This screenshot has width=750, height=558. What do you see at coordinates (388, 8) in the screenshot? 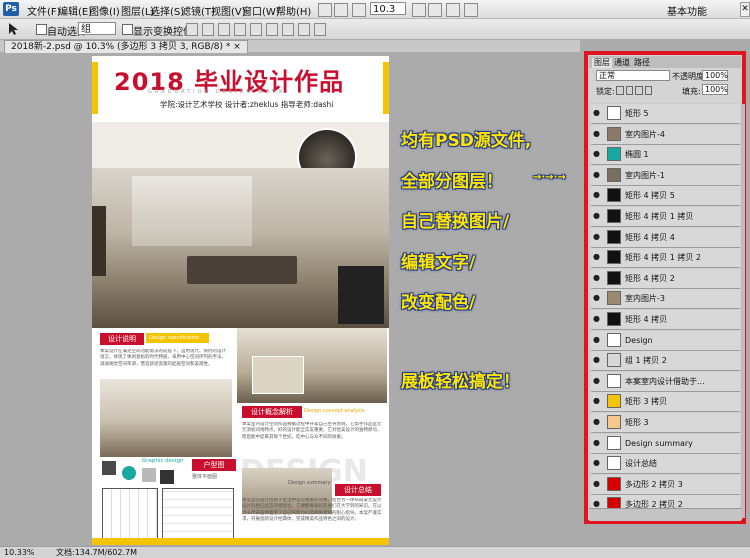
I see `zoom-select: 10.3` at bounding box center [388, 8].